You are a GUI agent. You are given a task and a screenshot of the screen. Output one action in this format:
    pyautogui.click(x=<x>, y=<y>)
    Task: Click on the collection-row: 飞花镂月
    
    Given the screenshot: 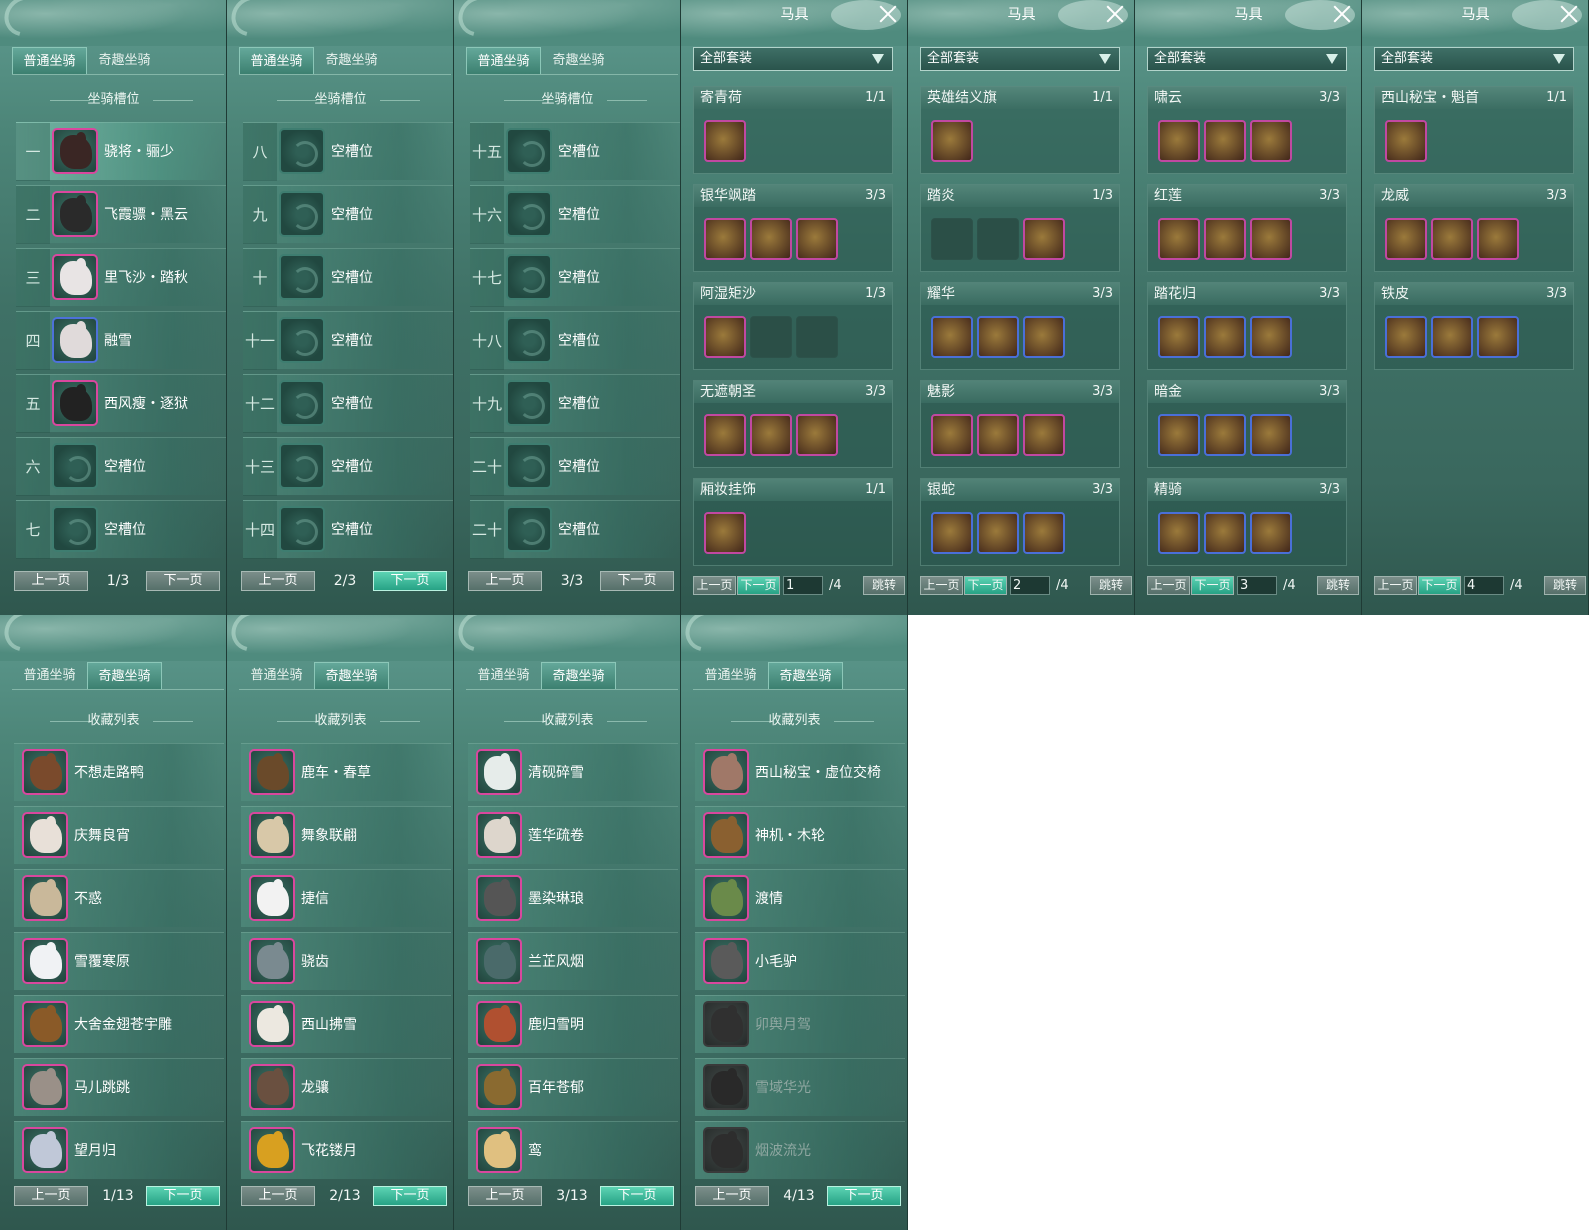 What is the action you would take?
    pyautogui.click(x=346, y=1150)
    